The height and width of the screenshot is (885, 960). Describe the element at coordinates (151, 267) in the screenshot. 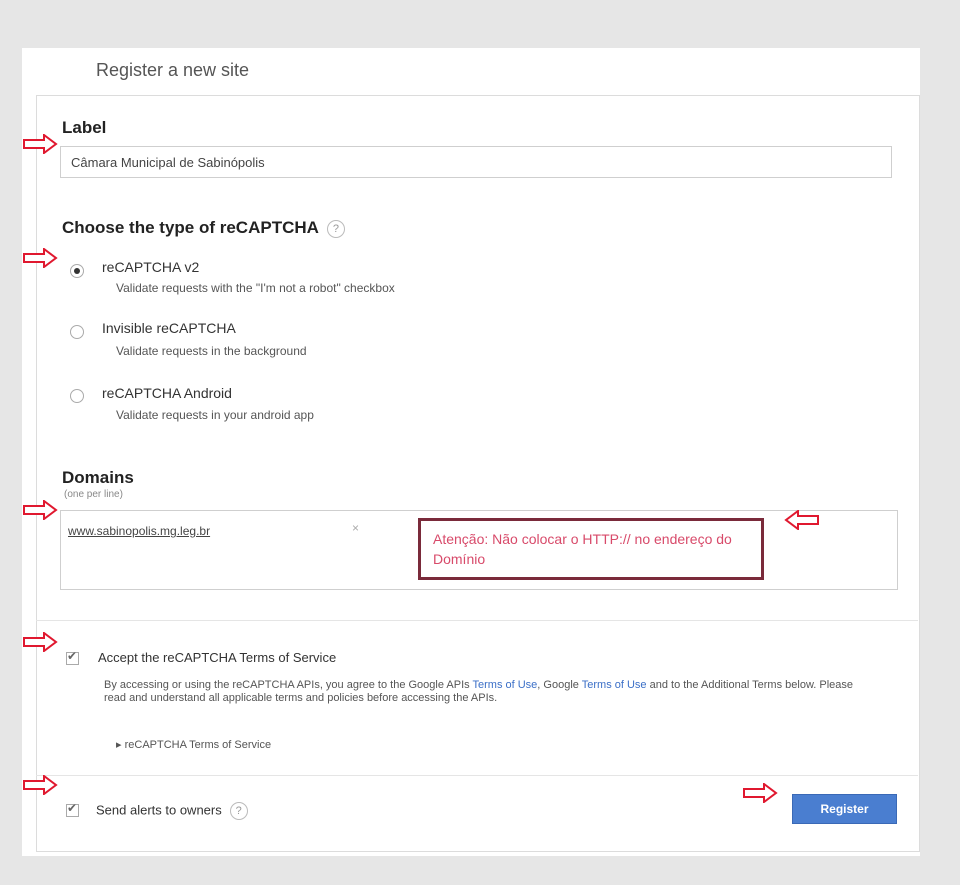

I see `option-title-v2: reCAPTCHA v2` at that location.